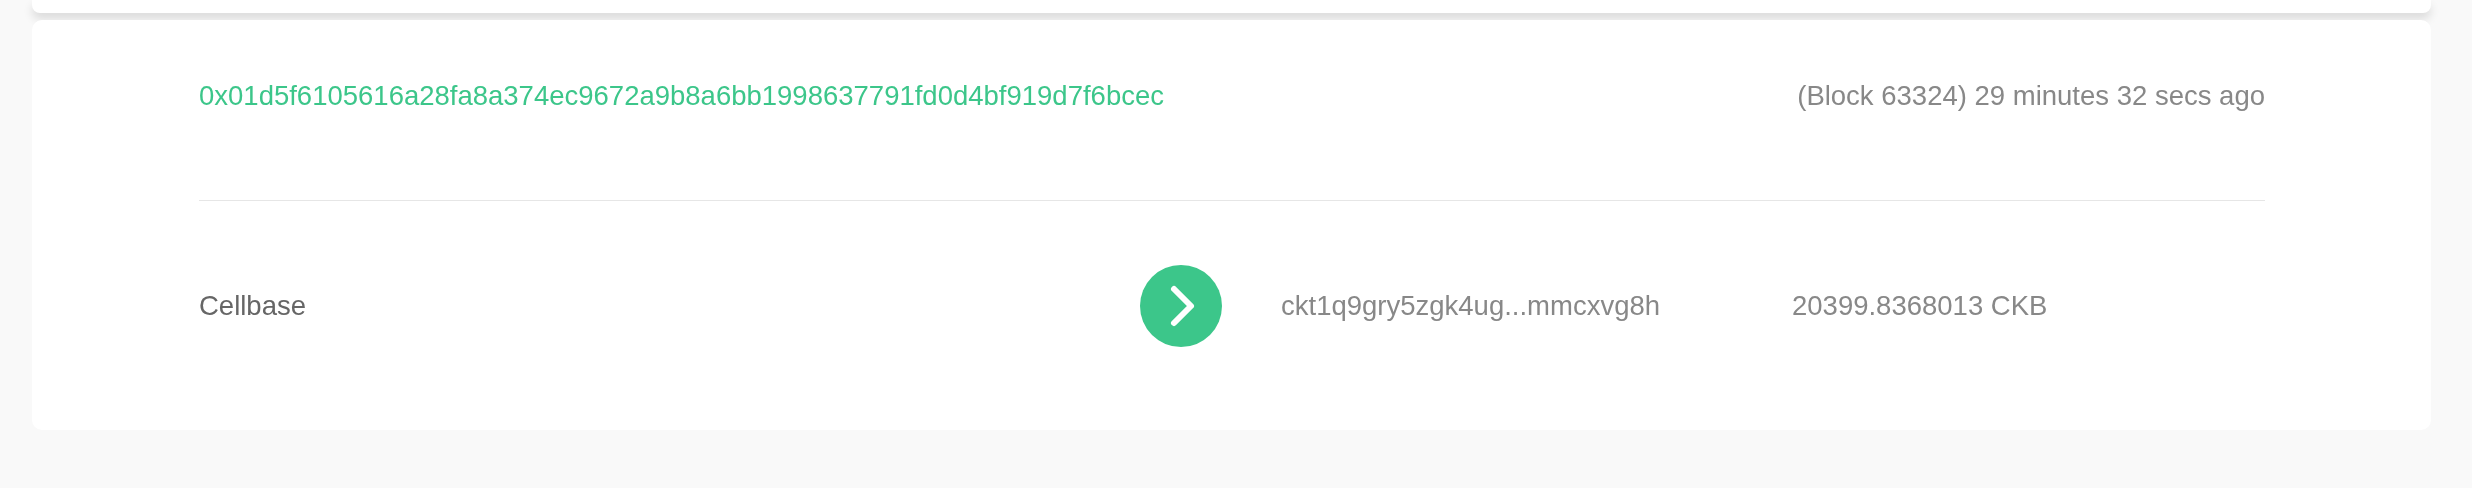 This screenshot has height=488, width=2472. What do you see at coordinates (681, 96) in the screenshot?
I see `transaction-hash-link: 0x01d5f6105616a28fa8a374ec9672a9b8a6bb1998637791fd0d4bf919d7f6bcec` at bounding box center [681, 96].